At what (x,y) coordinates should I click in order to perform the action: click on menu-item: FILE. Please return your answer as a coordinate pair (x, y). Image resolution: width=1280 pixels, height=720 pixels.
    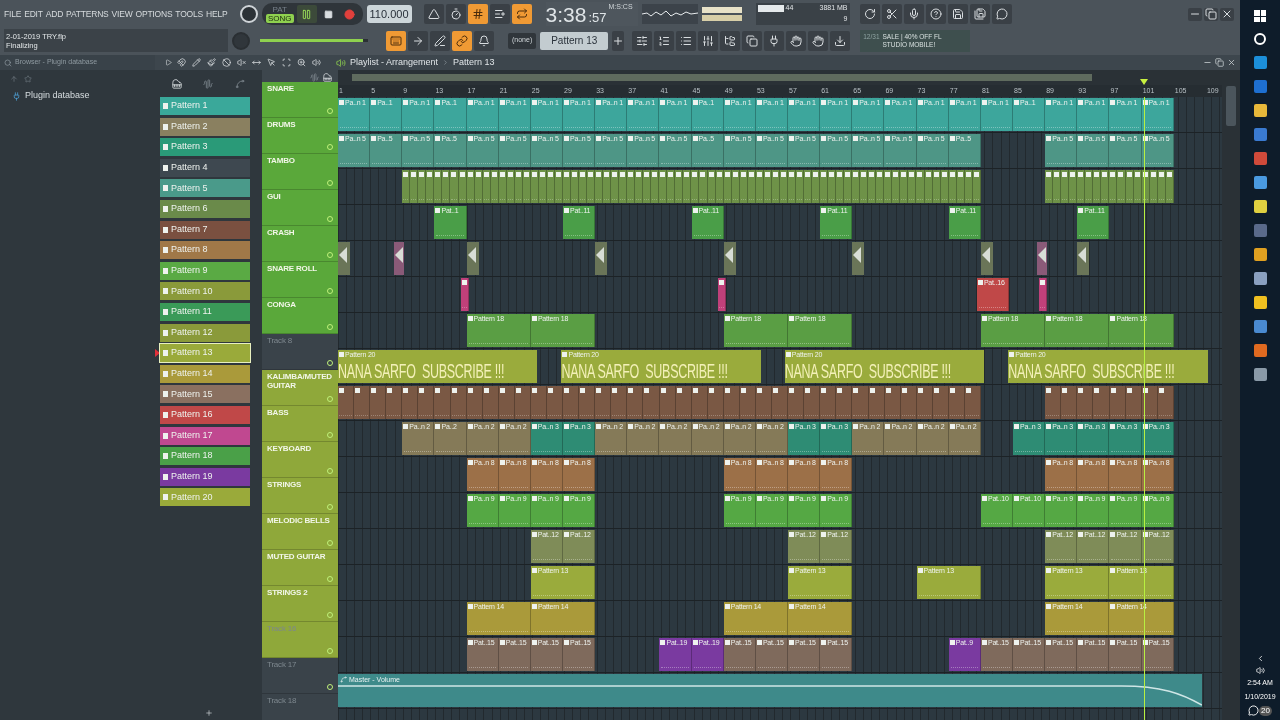
    Looking at the image, I should click on (13, 14).